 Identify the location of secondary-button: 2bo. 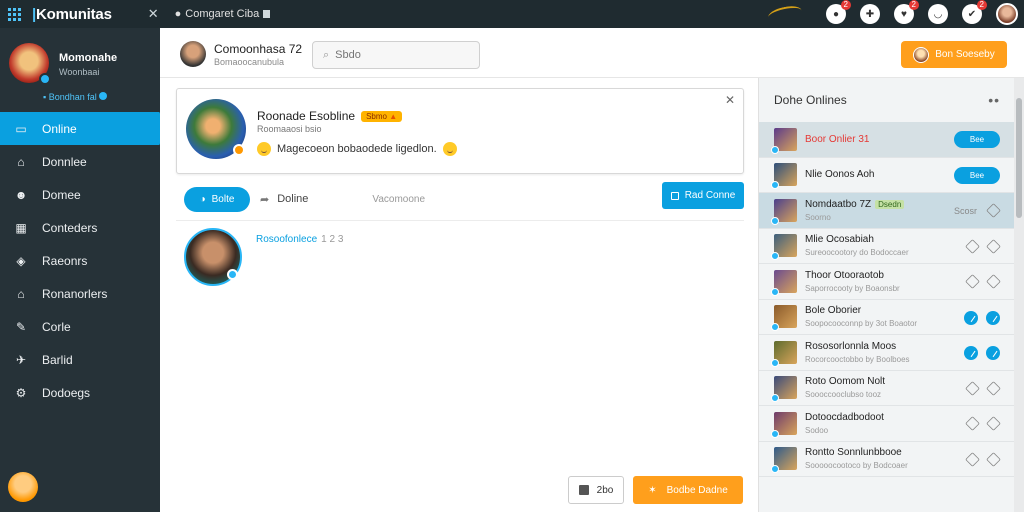
(596, 490).